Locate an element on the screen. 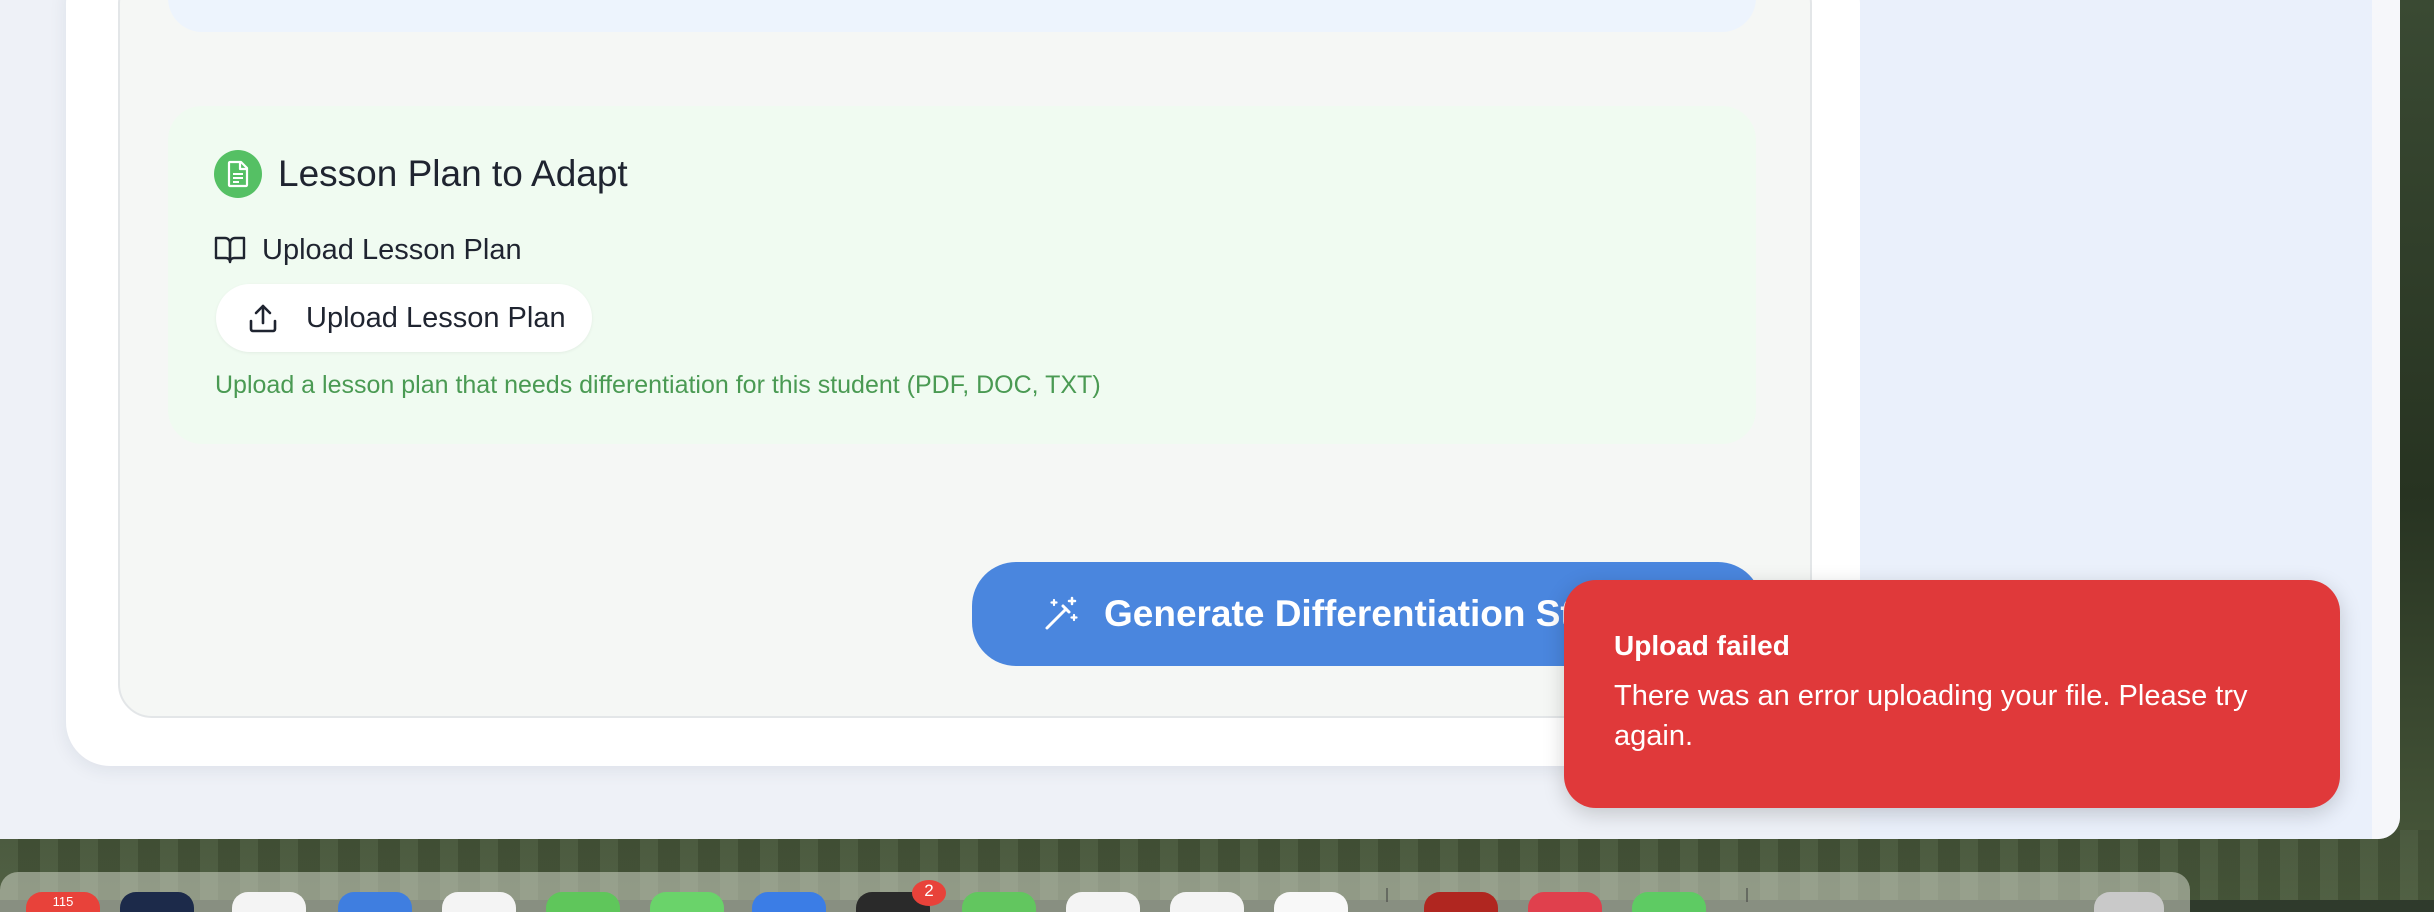 The width and height of the screenshot is (2434, 912). toast-title: Upload failed is located at coordinates (1702, 645).